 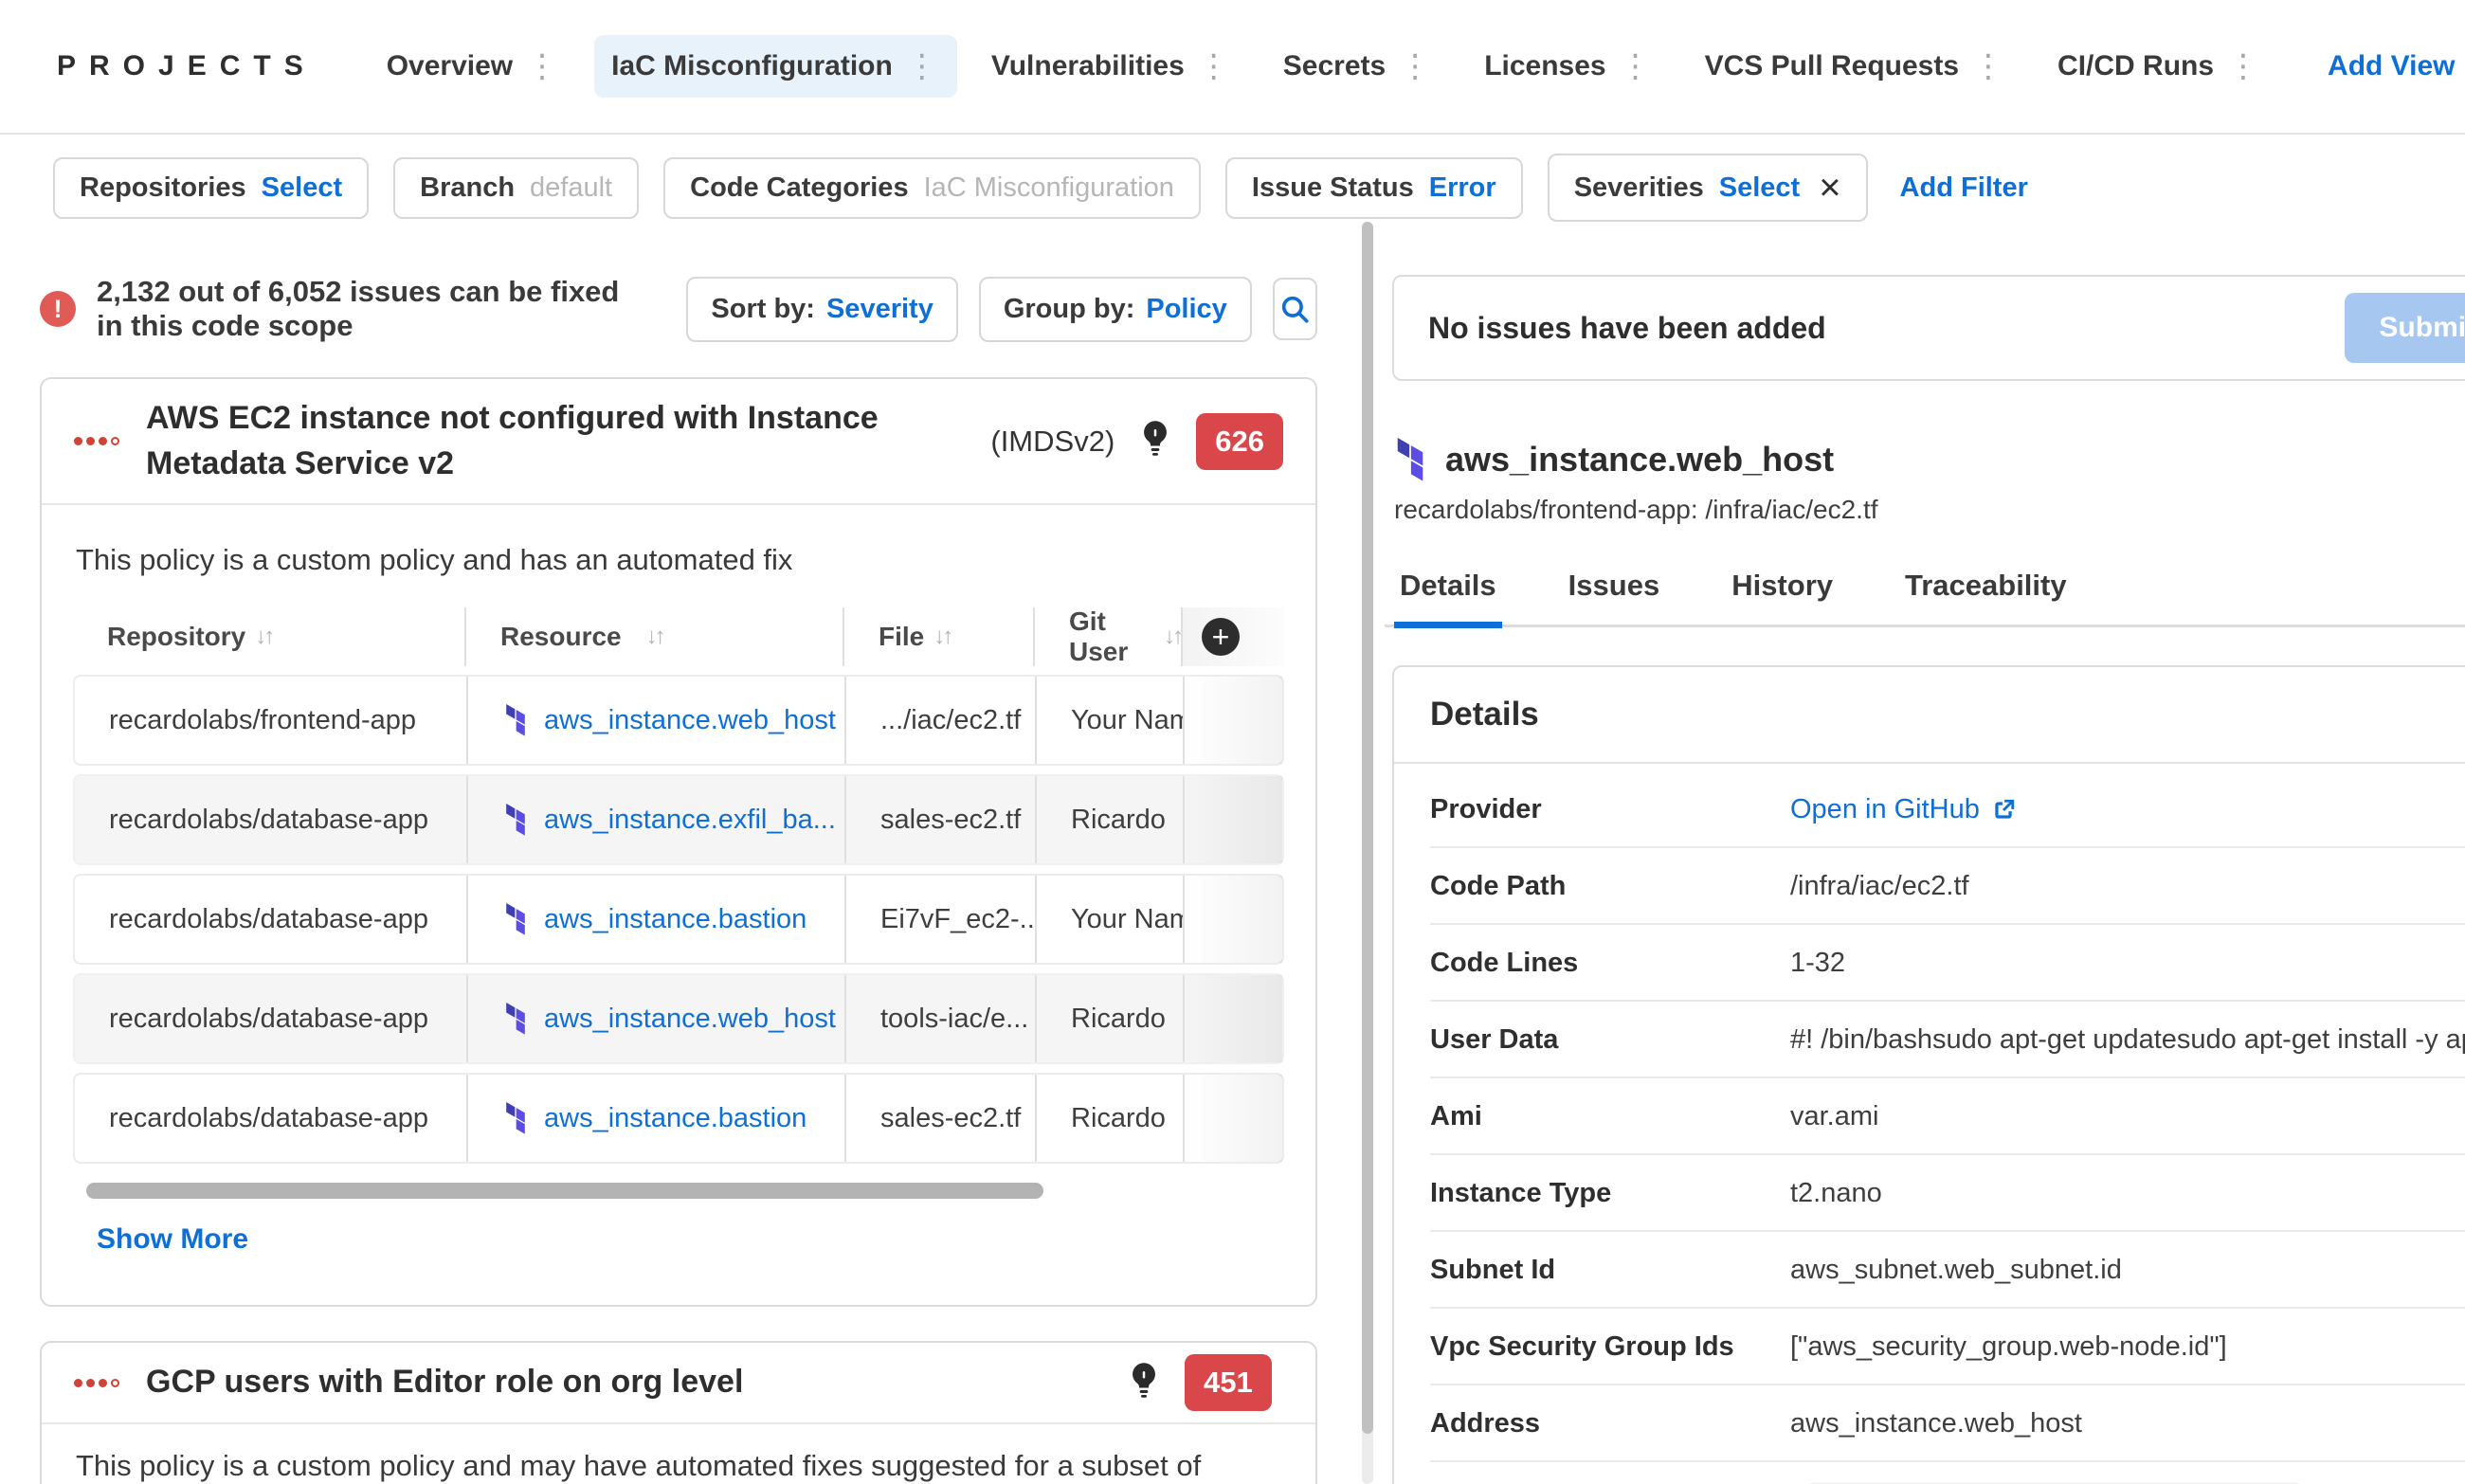 I want to click on column-header-file: File ↓↑, so click(x=938, y=637).